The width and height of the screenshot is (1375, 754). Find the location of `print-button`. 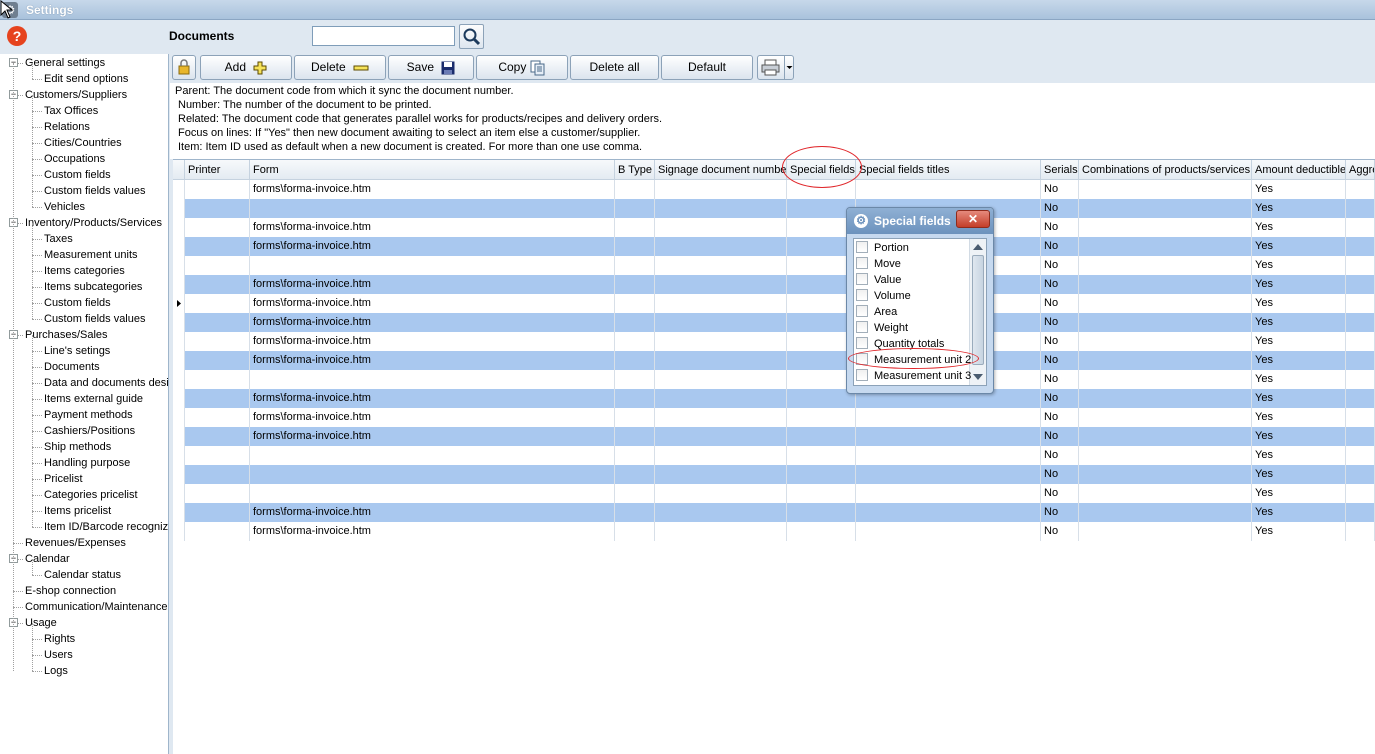

print-button is located at coordinates (775, 67).